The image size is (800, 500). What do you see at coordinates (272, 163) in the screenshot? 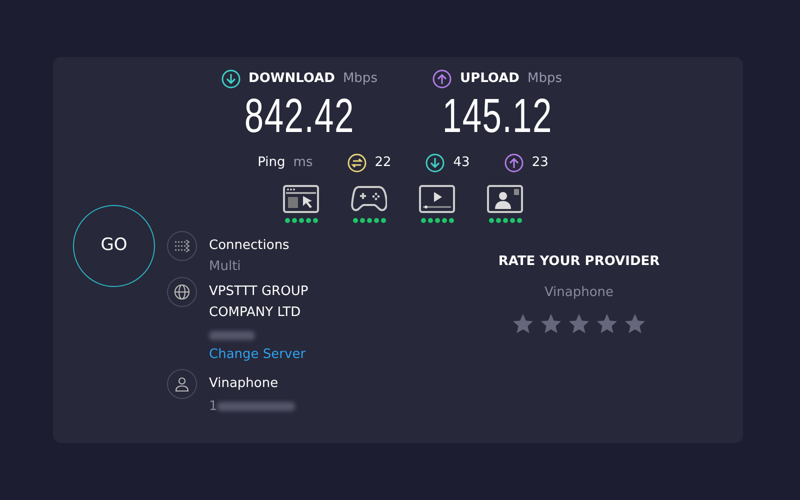
I see `ping-label: Ping` at bounding box center [272, 163].